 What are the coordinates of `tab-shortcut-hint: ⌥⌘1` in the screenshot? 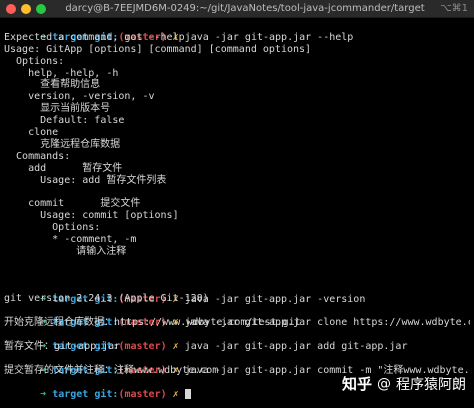 It's located at (454, 8).